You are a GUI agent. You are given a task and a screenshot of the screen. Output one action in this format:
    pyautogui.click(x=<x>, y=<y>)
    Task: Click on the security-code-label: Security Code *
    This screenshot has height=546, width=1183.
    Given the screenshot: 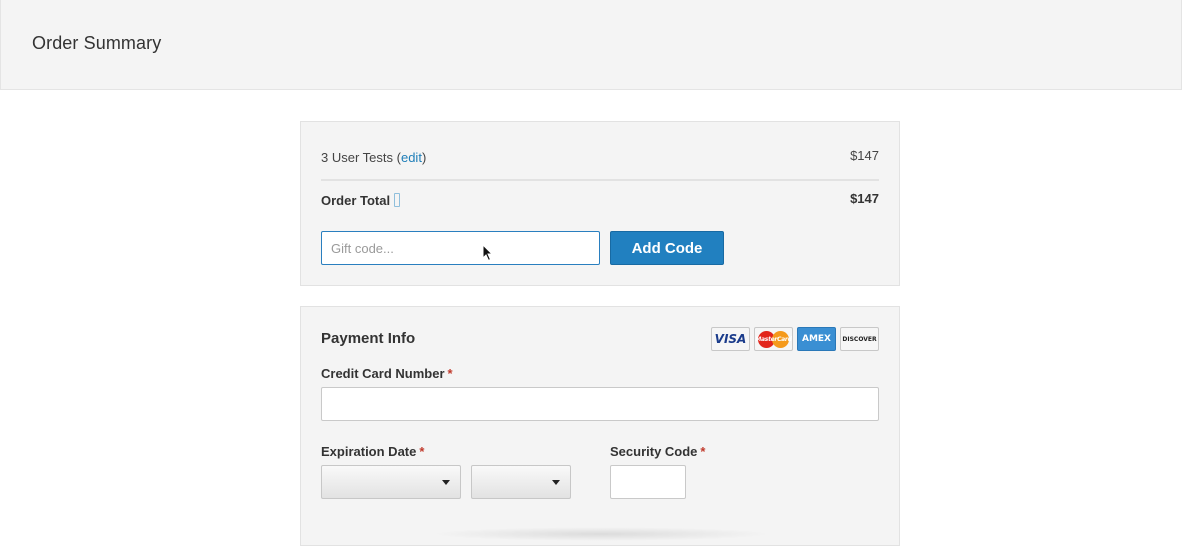 What is the action you would take?
    pyautogui.click(x=657, y=451)
    